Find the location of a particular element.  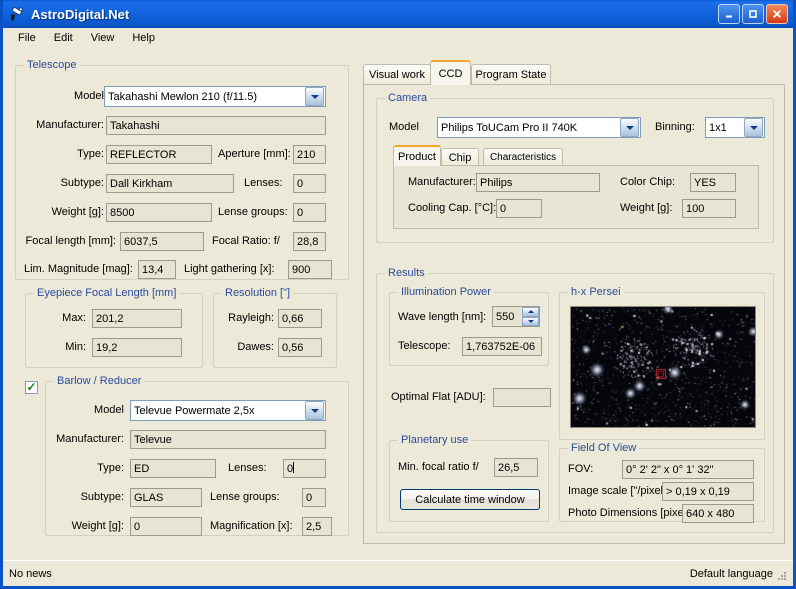

eyepiece-min-field: 19,2 is located at coordinates (137, 347).